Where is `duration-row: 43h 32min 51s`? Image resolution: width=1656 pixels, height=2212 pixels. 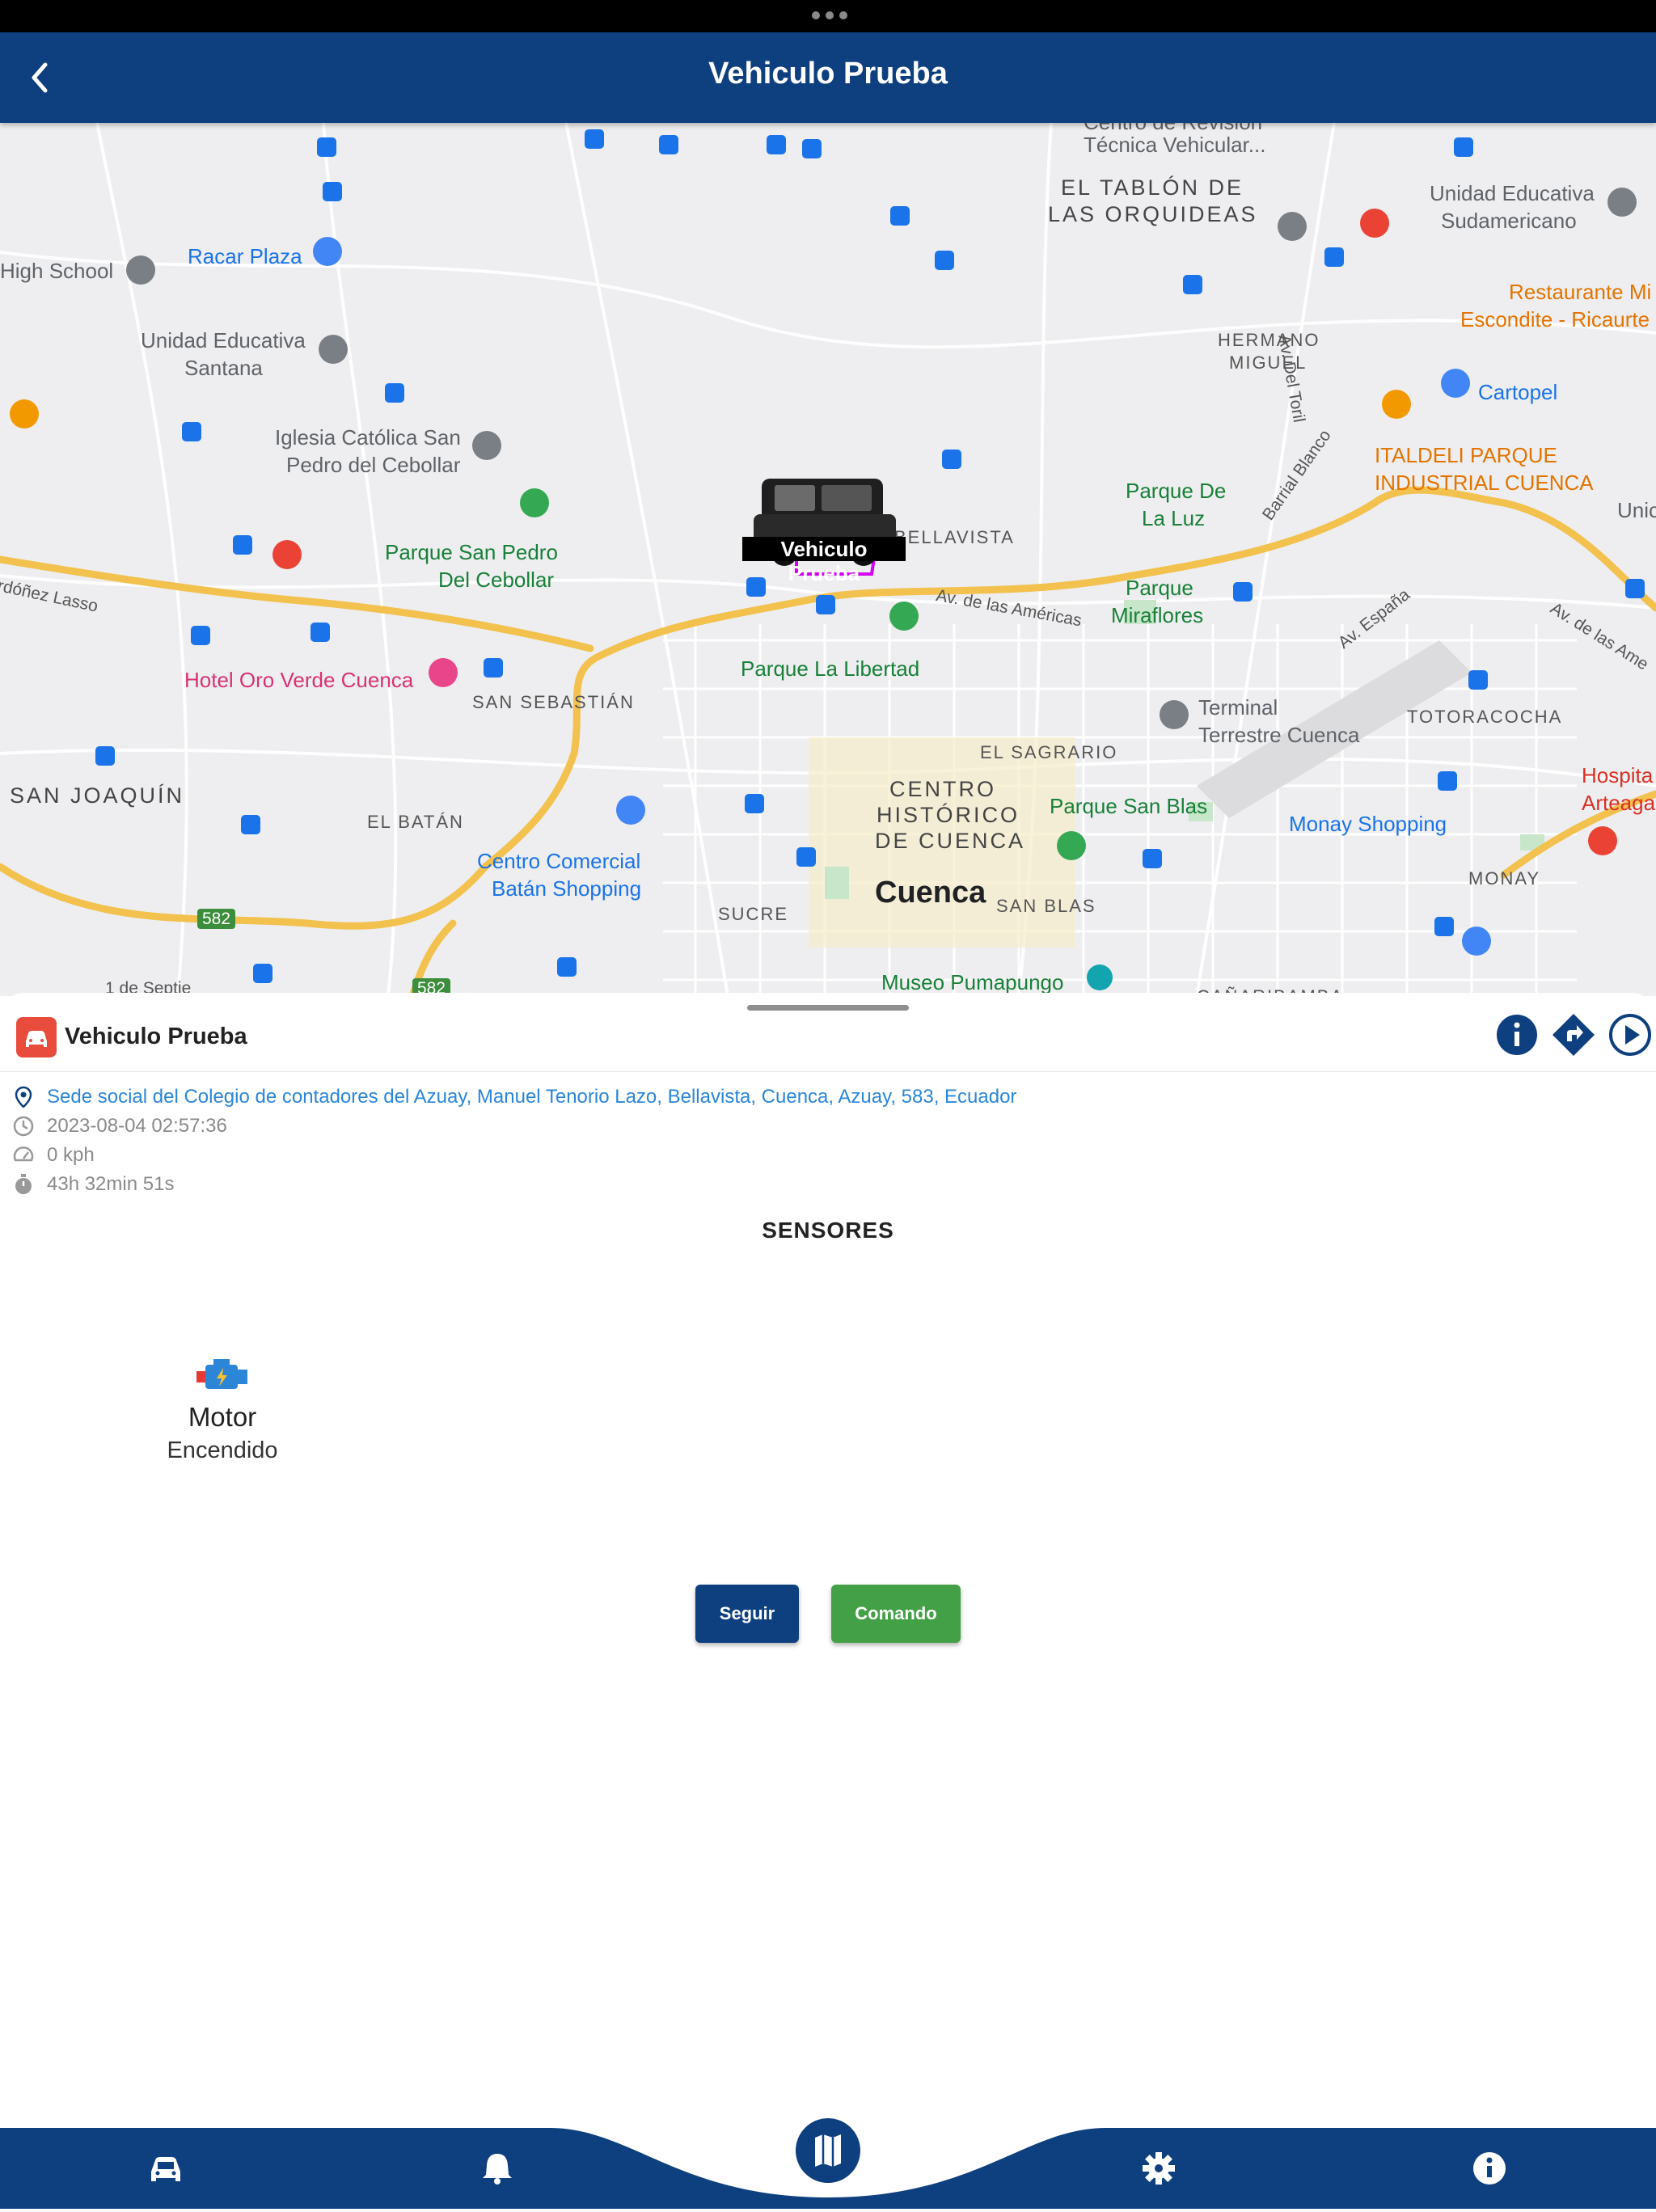 duration-row: 43h 32min 51s is located at coordinates (92, 1184).